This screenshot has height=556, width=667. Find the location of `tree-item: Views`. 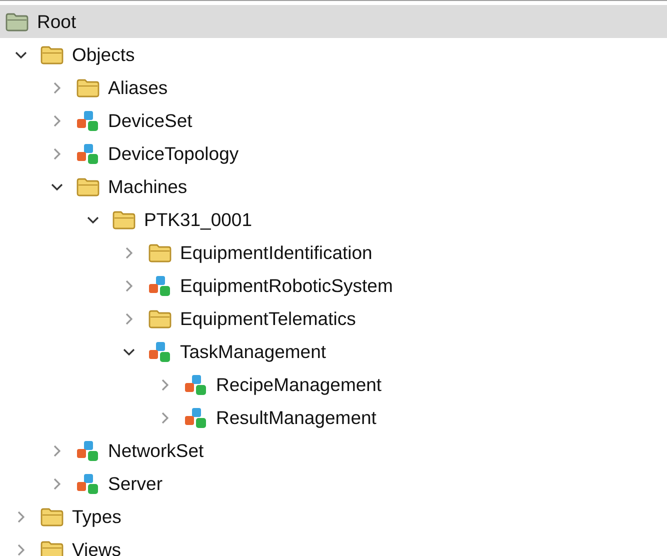

tree-item: Views is located at coordinates (333, 544).